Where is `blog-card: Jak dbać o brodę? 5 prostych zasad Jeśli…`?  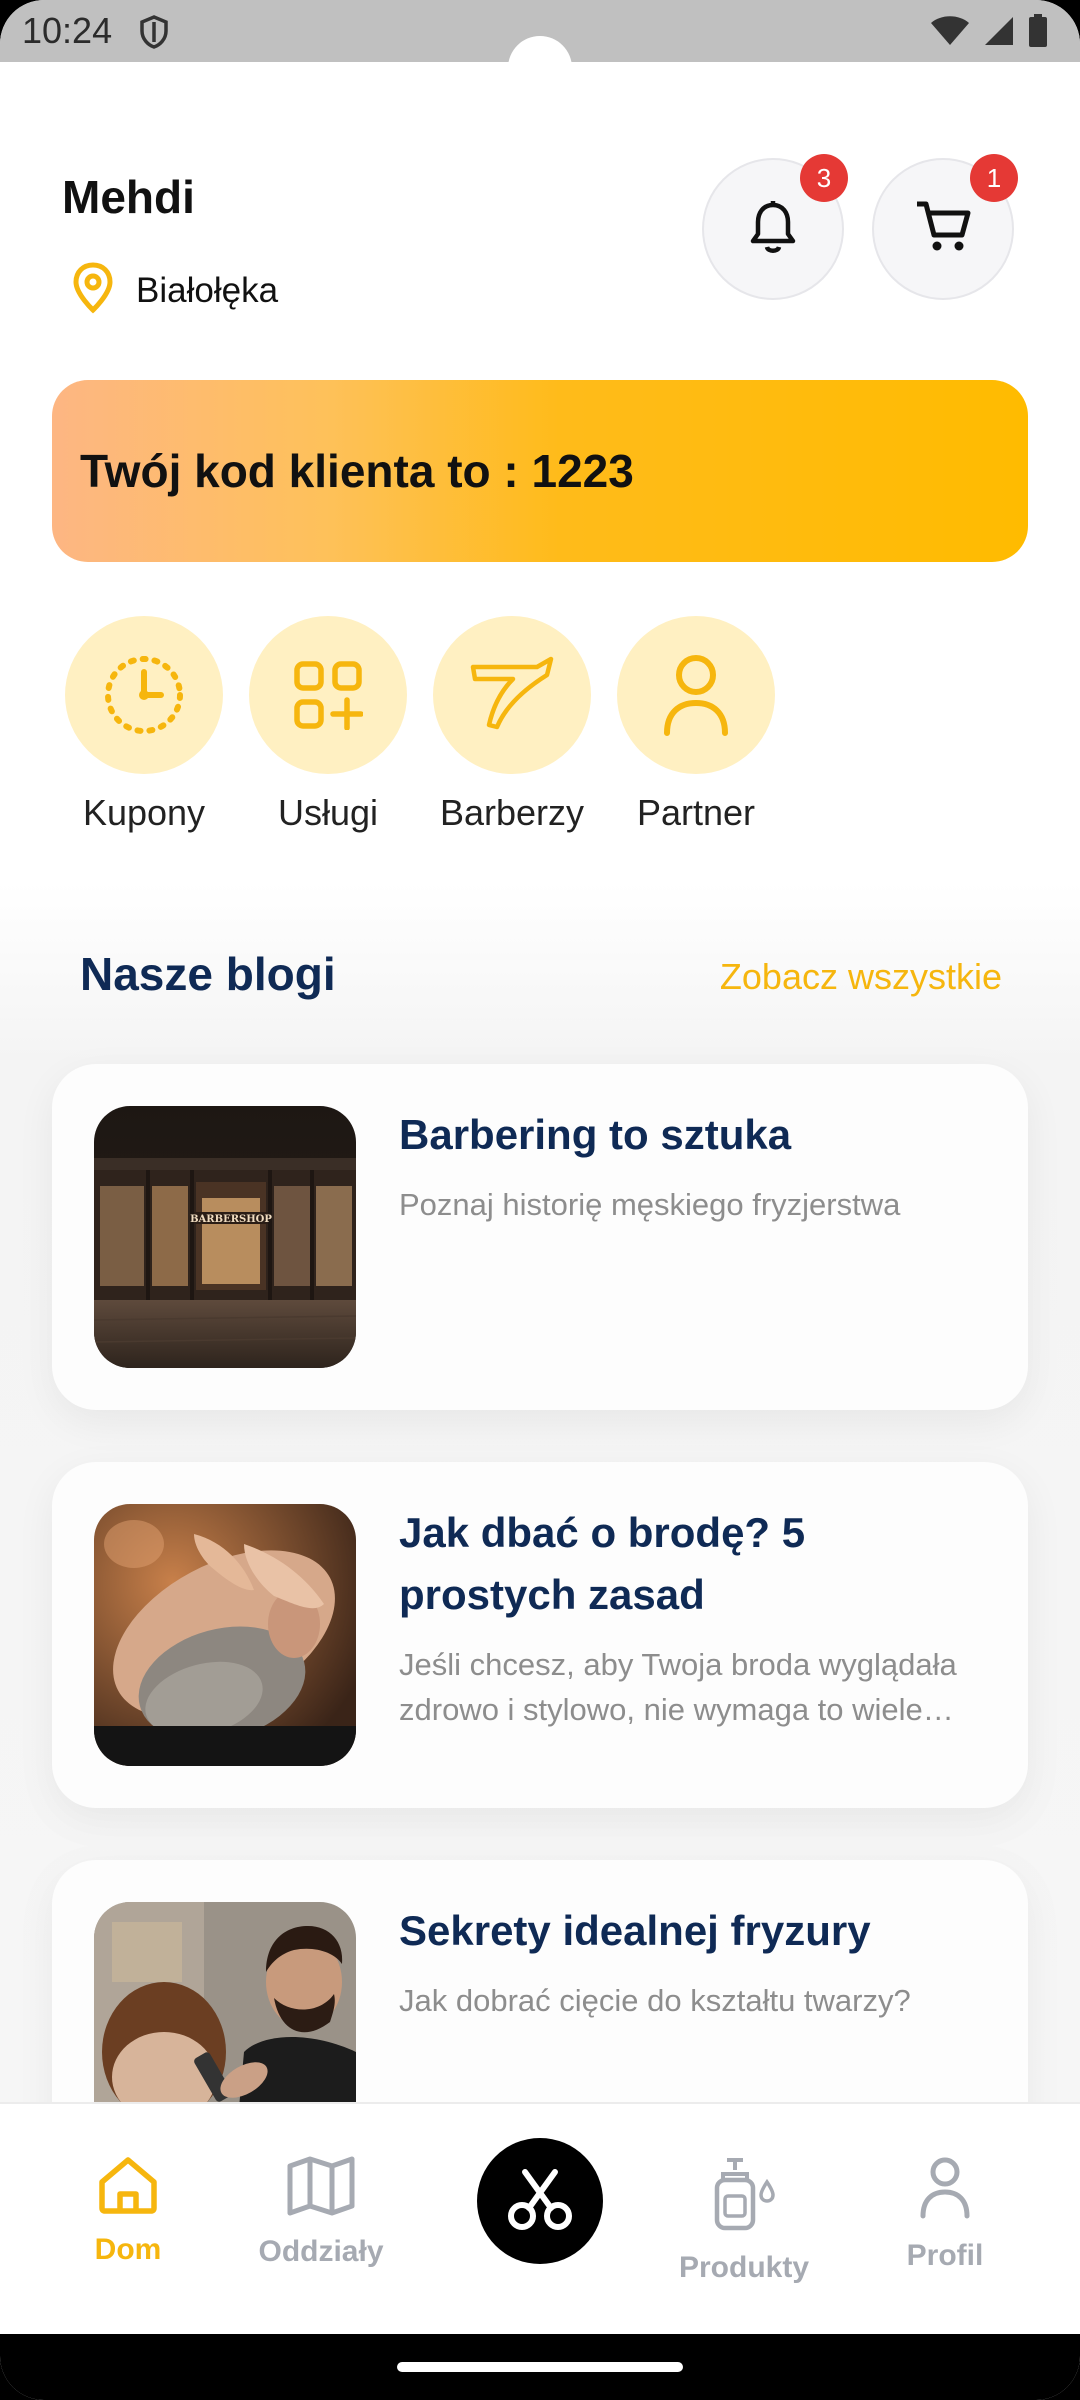 blog-card: Jak dbać o brodę? 5 prostych zasad Jeśli… is located at coordinates (540, 1635).